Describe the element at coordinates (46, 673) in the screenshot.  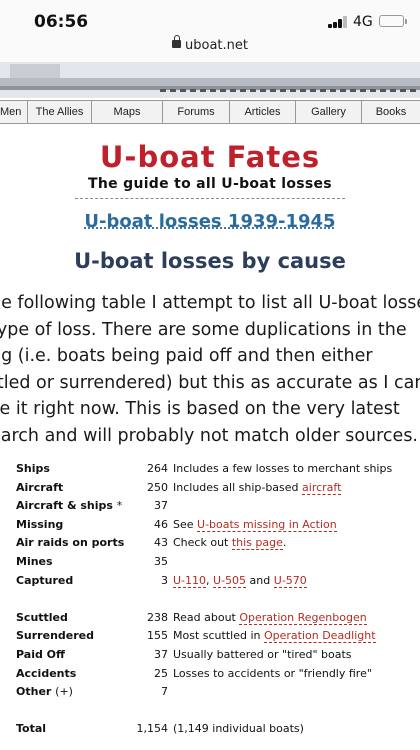
I see `cause-cell: Accidents` at that location.